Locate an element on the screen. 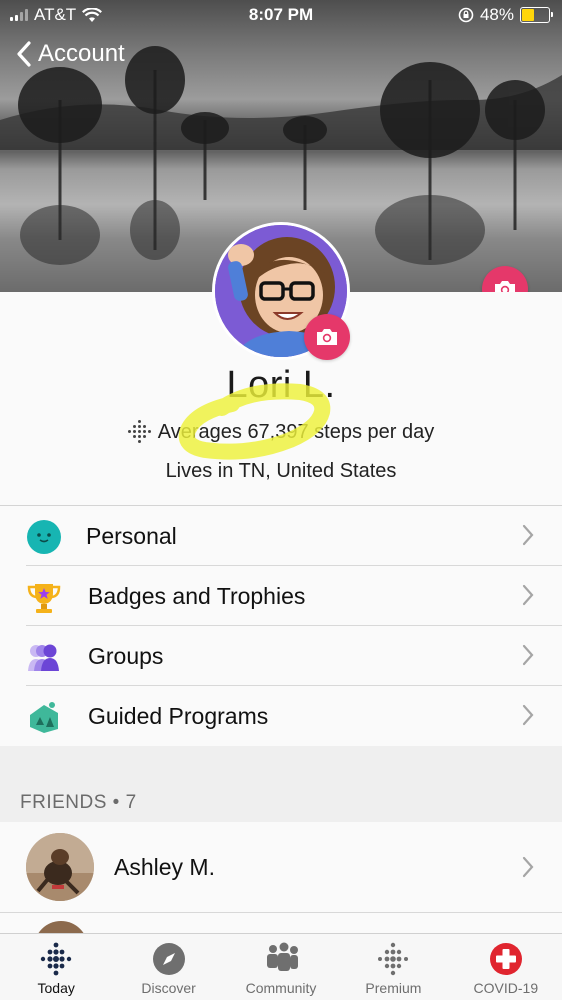  battery-percent: 48% is located at coordinates (496, 14).